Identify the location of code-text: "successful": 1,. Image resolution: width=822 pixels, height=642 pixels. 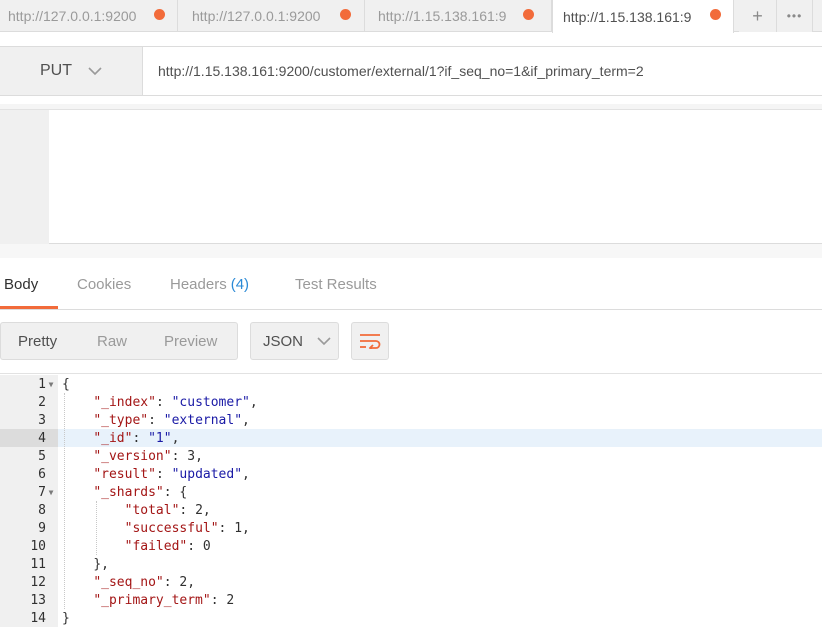
(187, 528).